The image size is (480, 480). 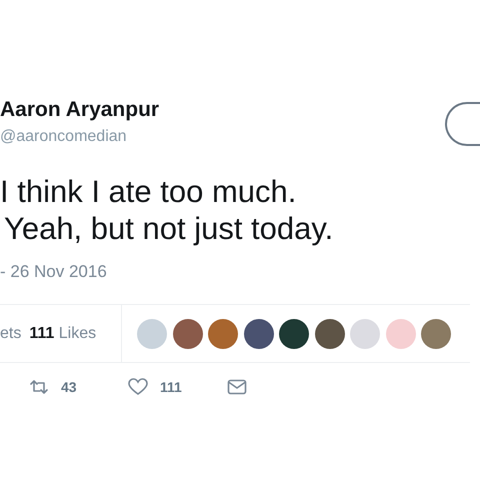 I want to click on heart-icon, so click(x=138, y=387).